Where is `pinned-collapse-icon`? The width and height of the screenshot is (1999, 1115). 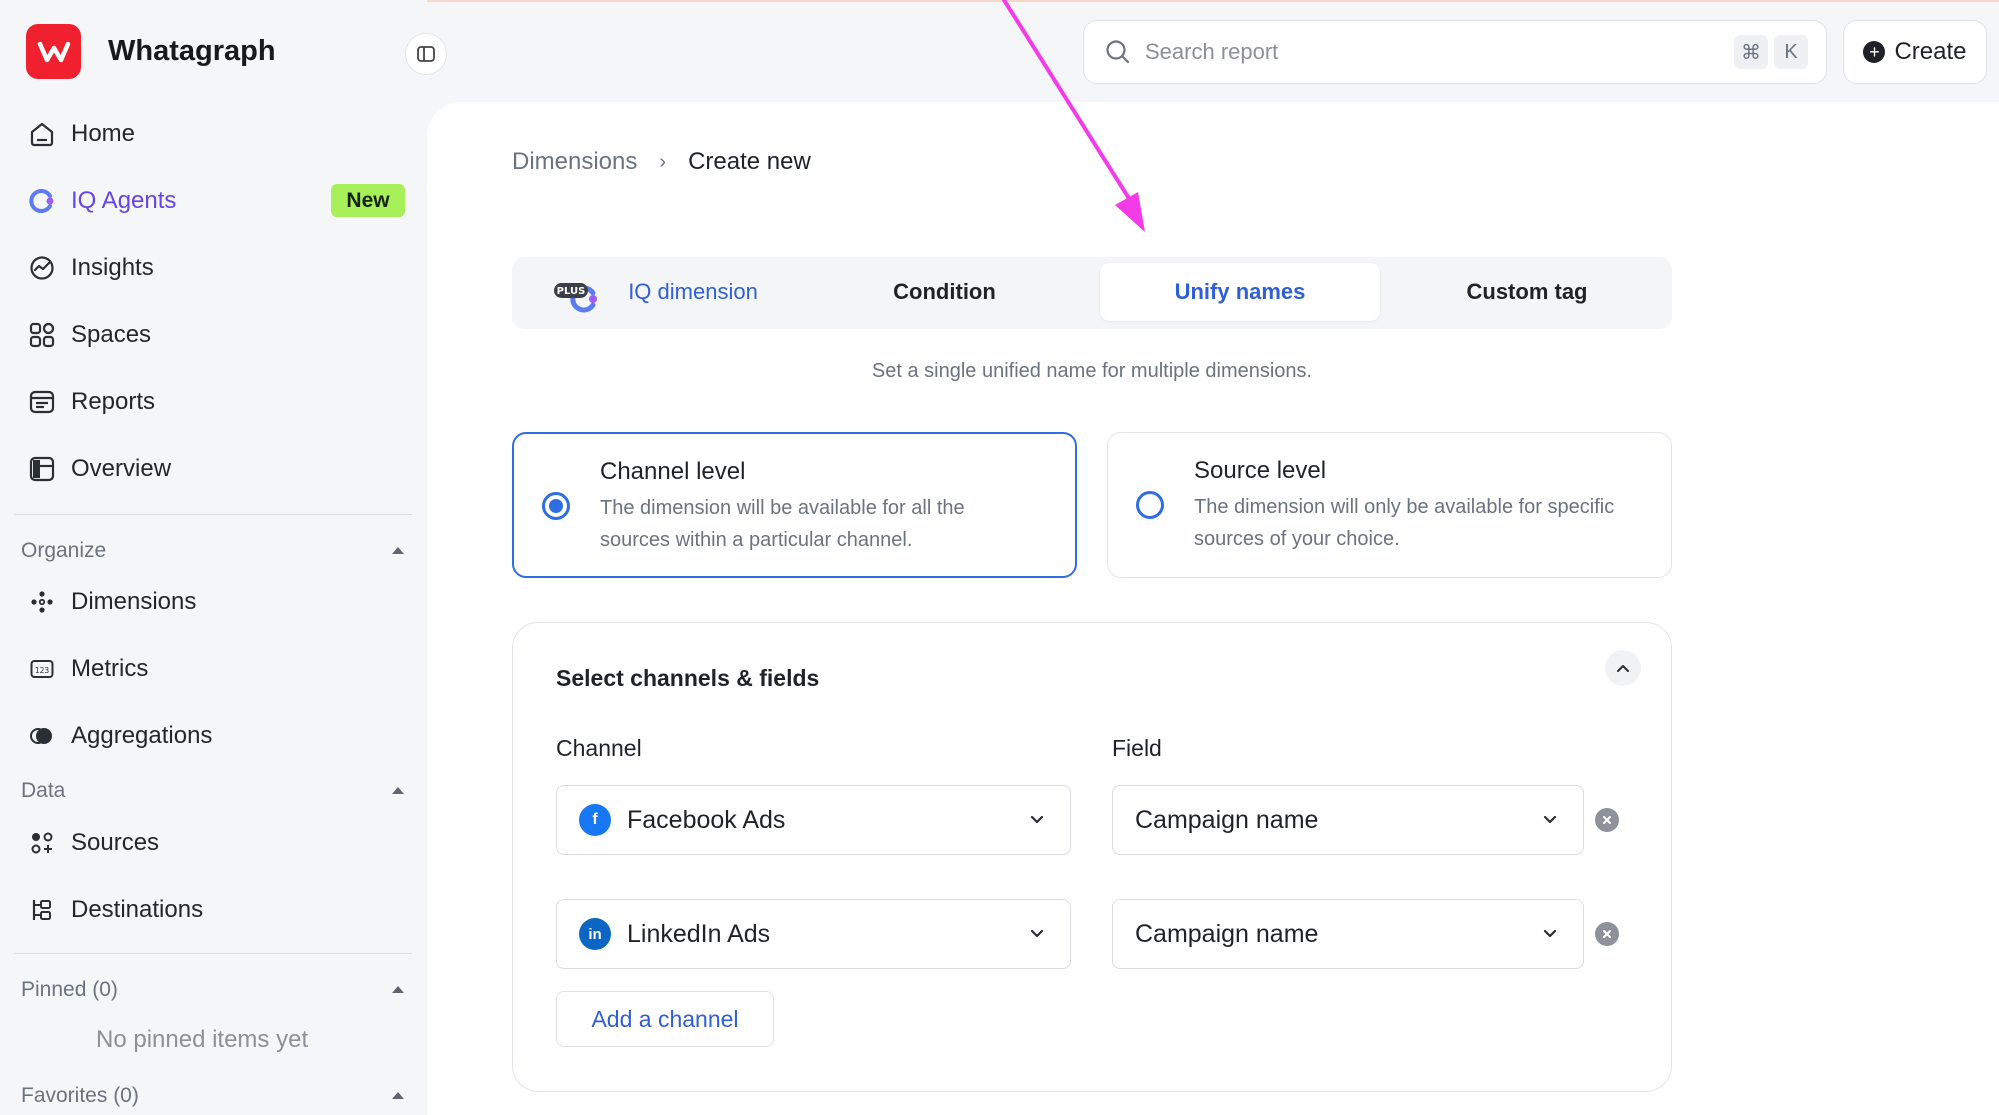
pinned-collapse-icon is located at coordinates (398, 989).